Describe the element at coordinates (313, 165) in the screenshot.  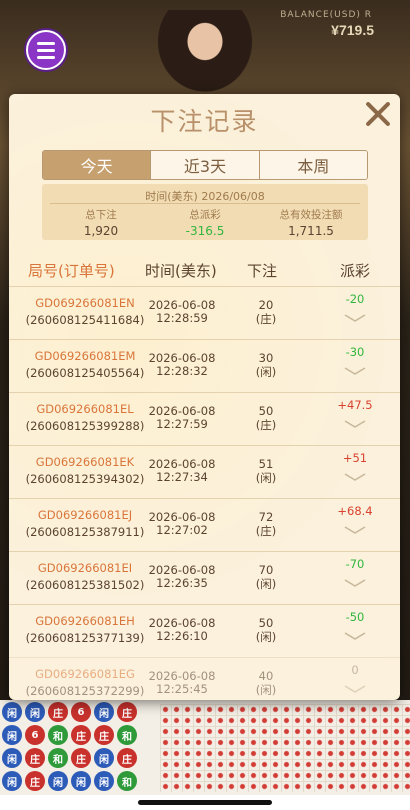
I see `tab-this-week: 本周` at that location.